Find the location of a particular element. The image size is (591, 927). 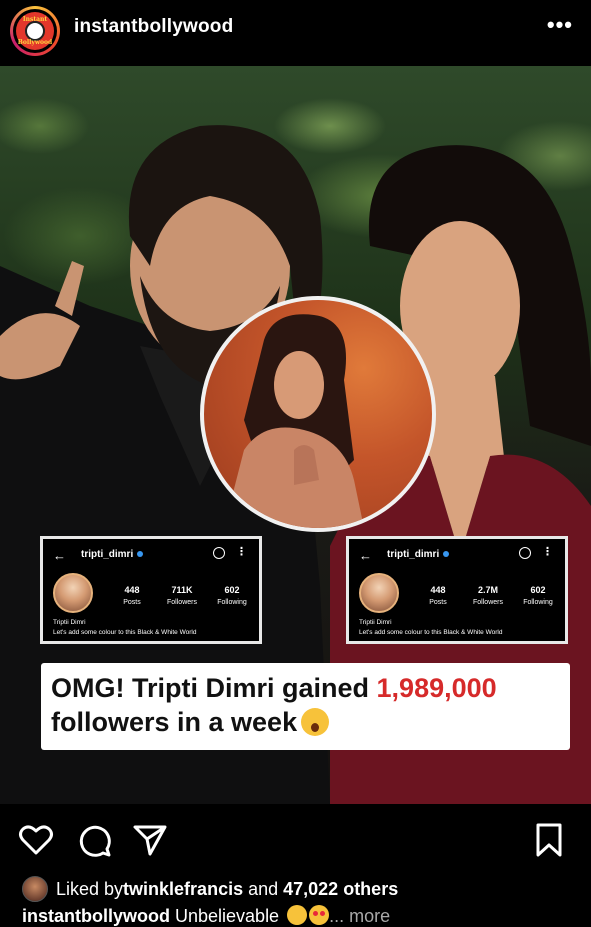

heart-icon is located at coordinates (36, 840).